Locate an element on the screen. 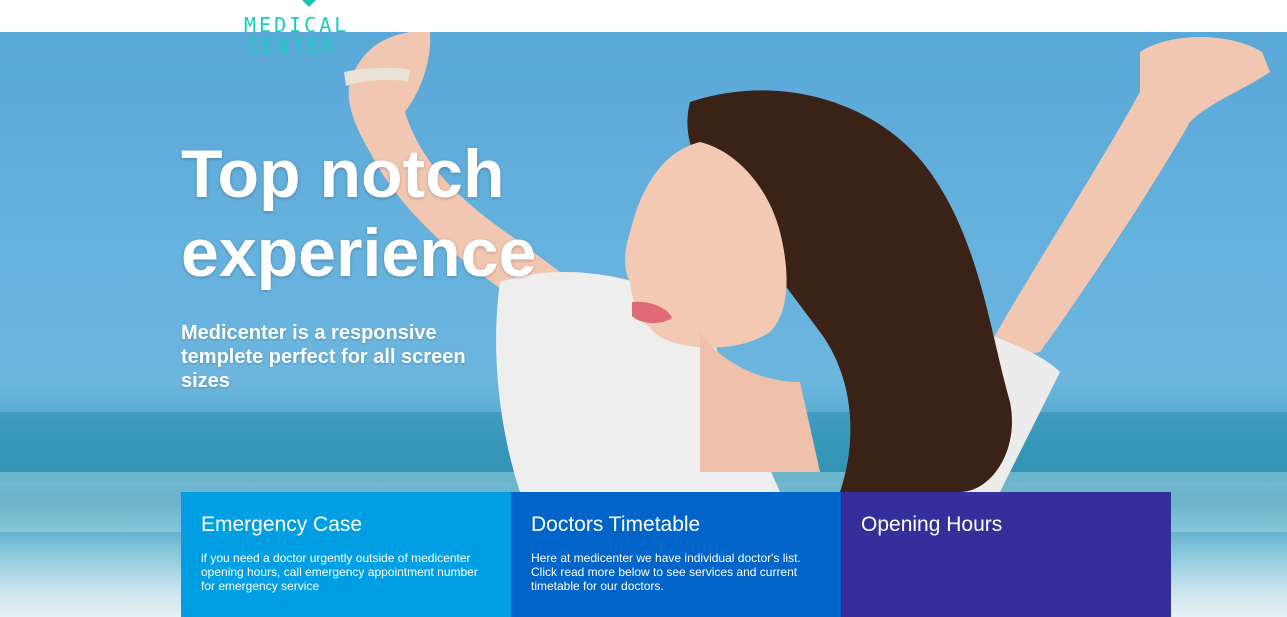 This screenshot has width=1287, height=617. opening-hours-box: Opening Hours is located at coordinates (1006, 554).